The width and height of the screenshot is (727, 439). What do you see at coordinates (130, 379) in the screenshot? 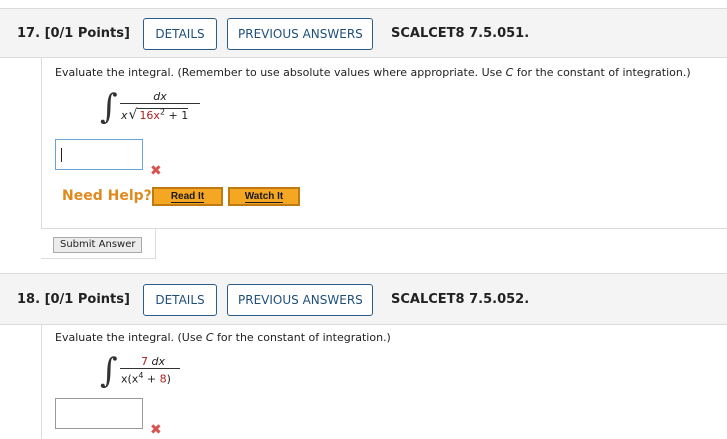
I see `denominator-base: x(x` at bounding box center [130, 379].